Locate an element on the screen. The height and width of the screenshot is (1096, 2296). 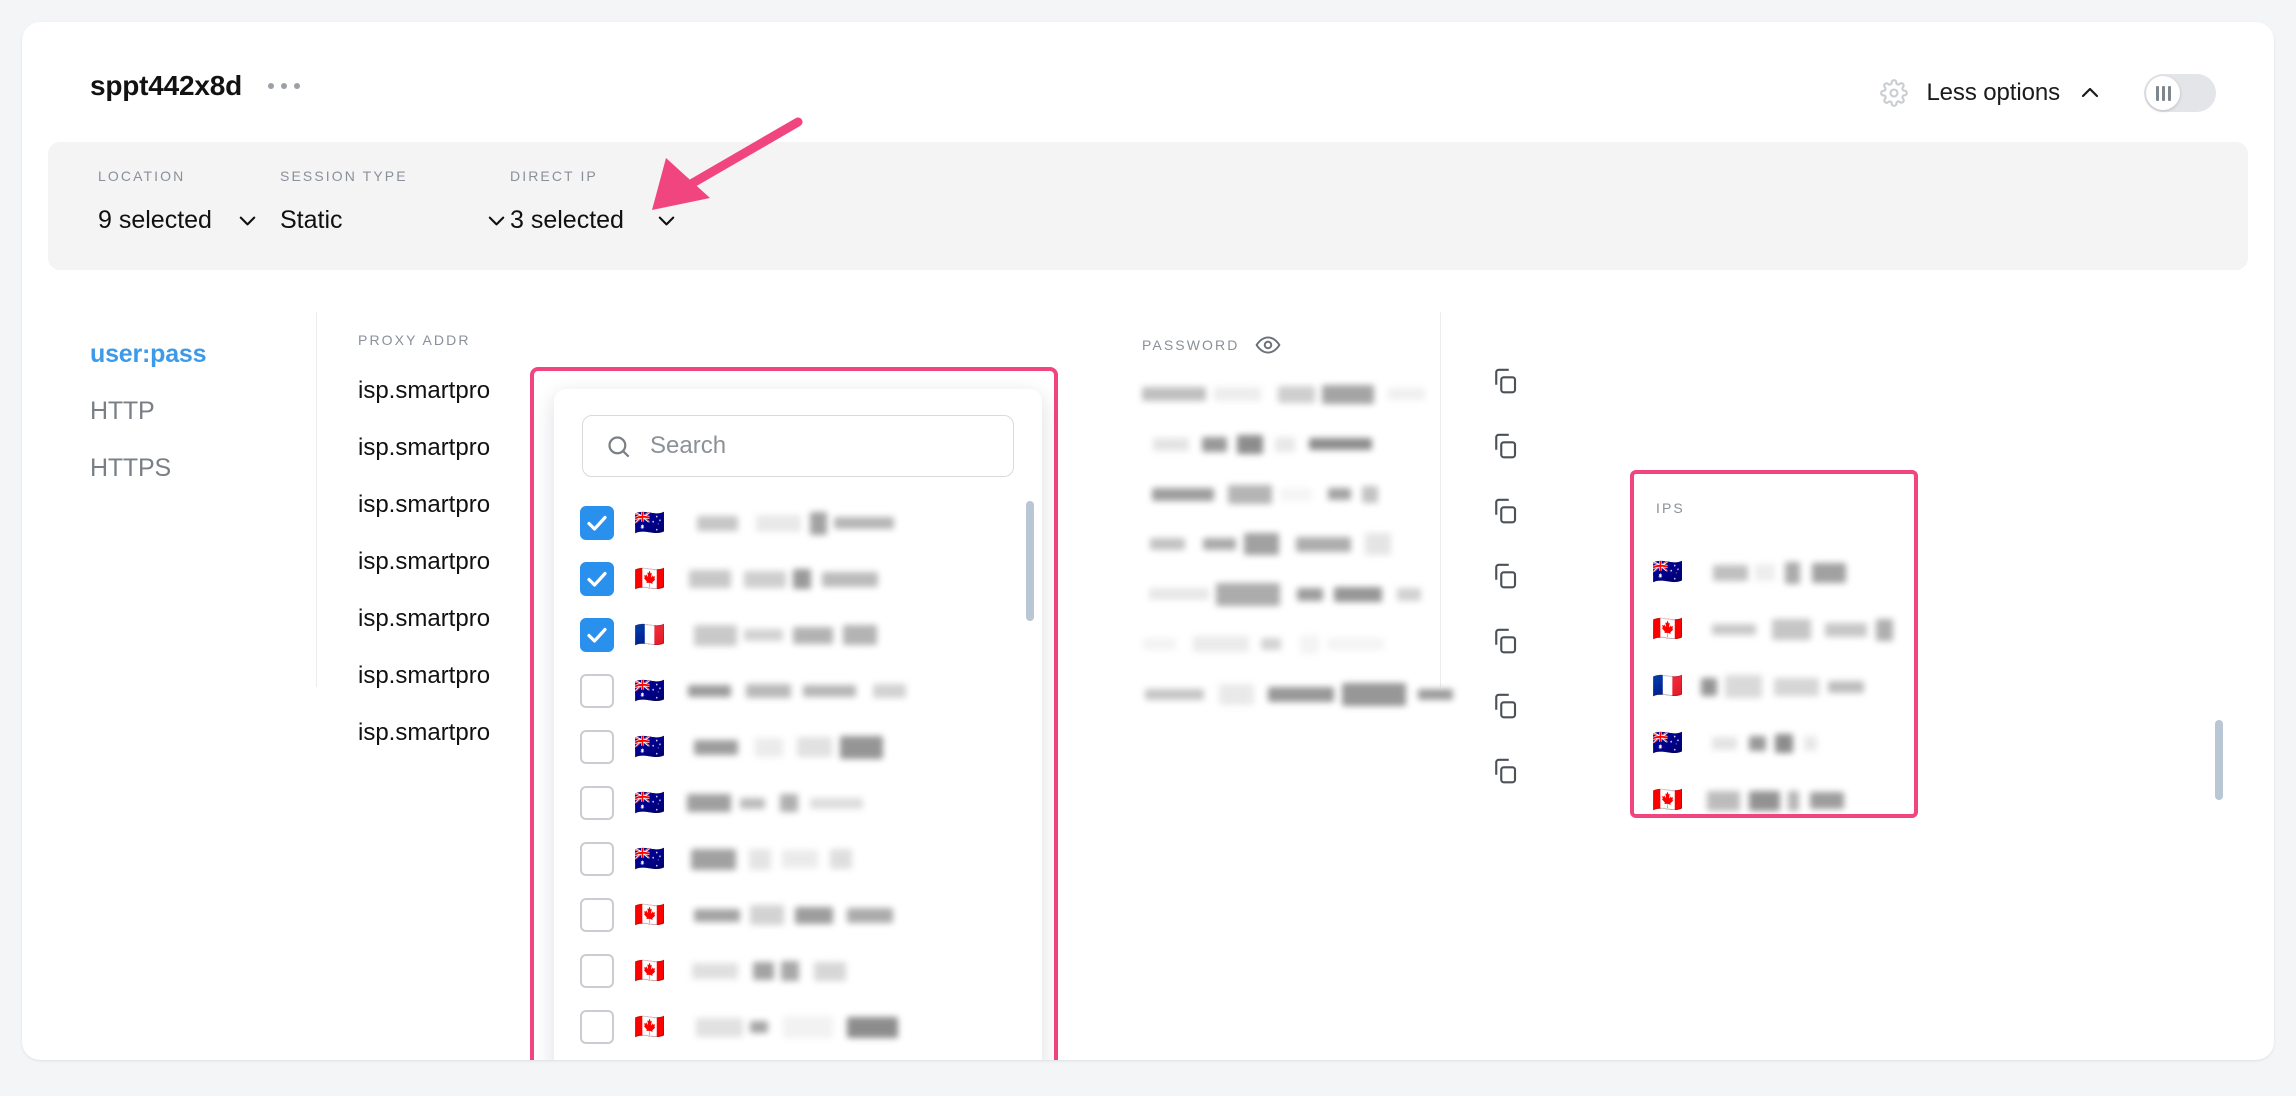
filter-session-type-select: Static is located at coordinates (394, 220).